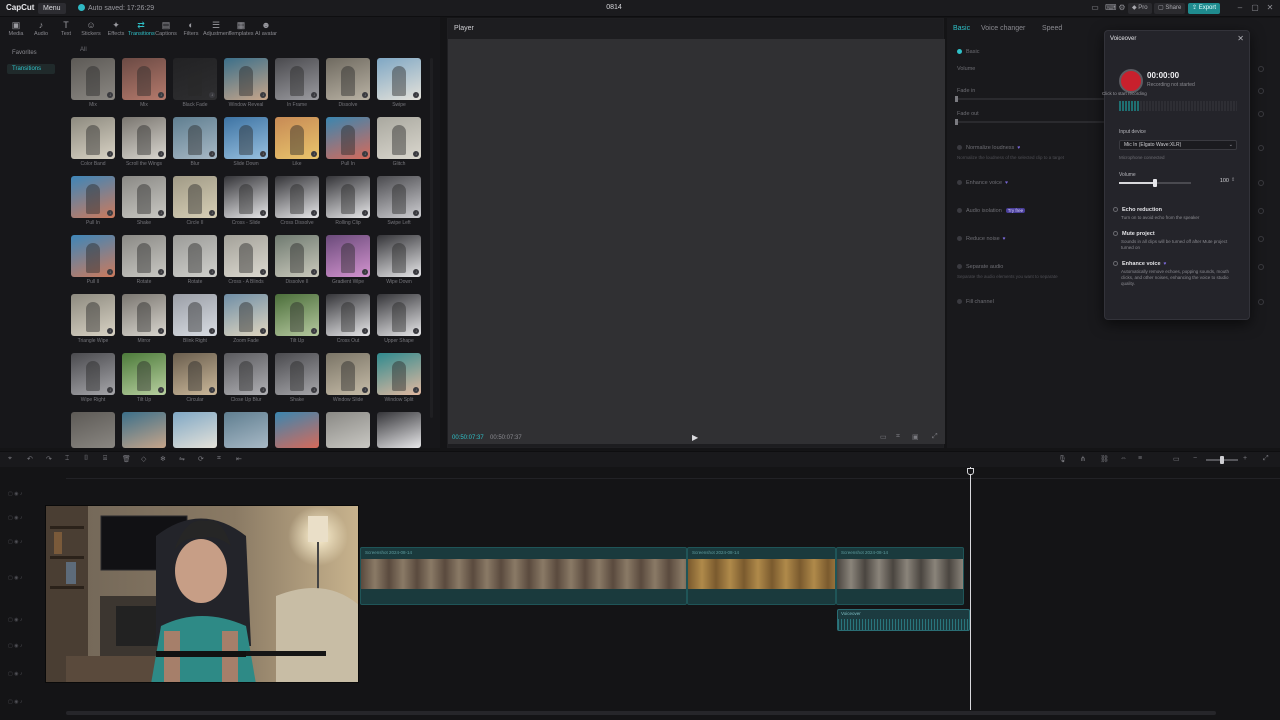  I want to click on section-basic: Basic, so click(968, 52).